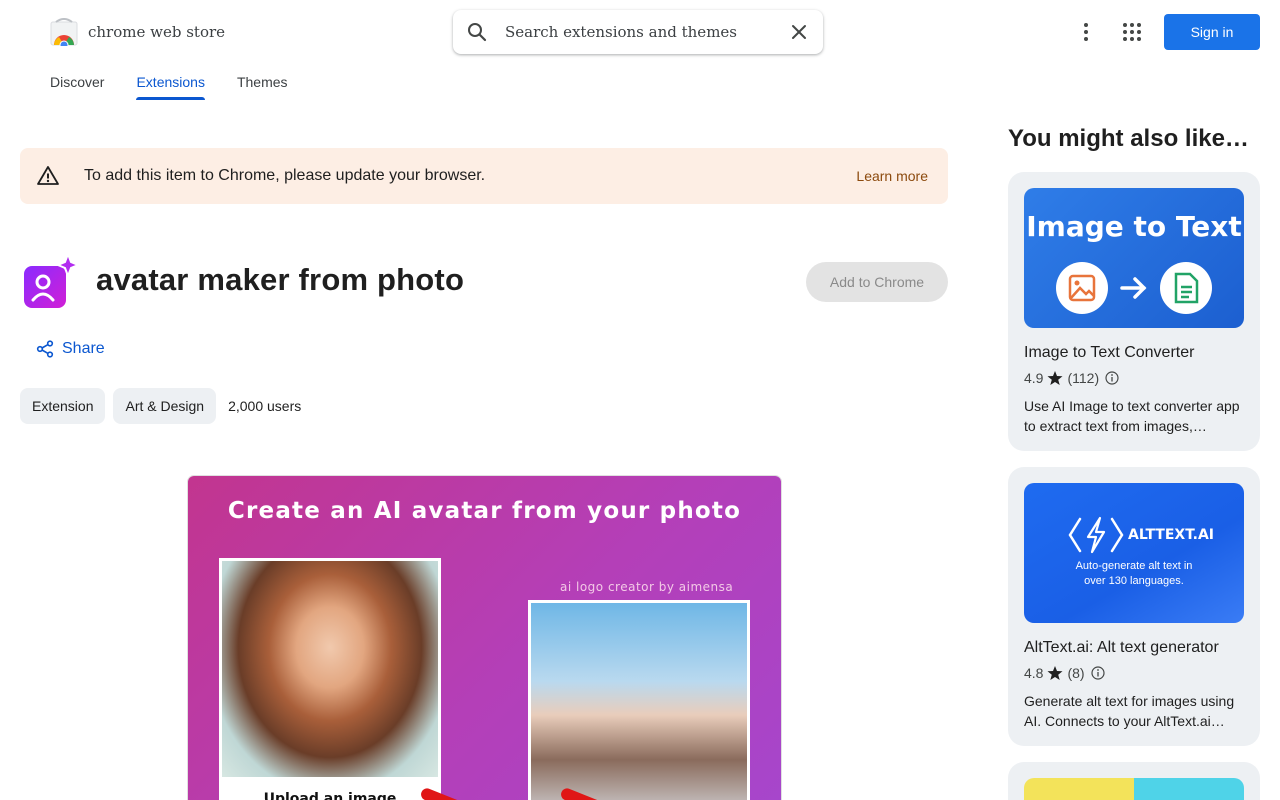 This screenshot has height=800, width=1280. I want to click on extension-meta: Extension Art & Design 2,000 users, so click(160, 406).